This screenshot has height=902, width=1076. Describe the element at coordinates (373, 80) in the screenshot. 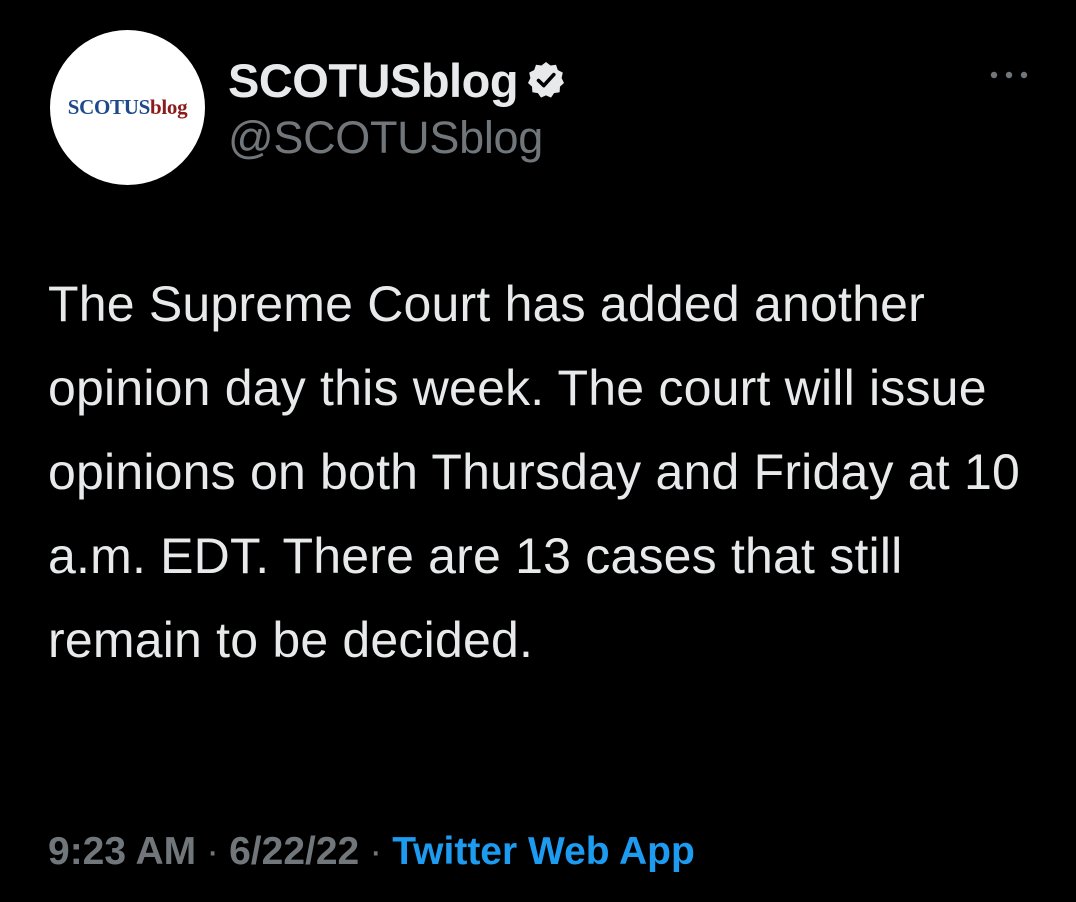

I see `display-name: SCOTUSblog` at that location.